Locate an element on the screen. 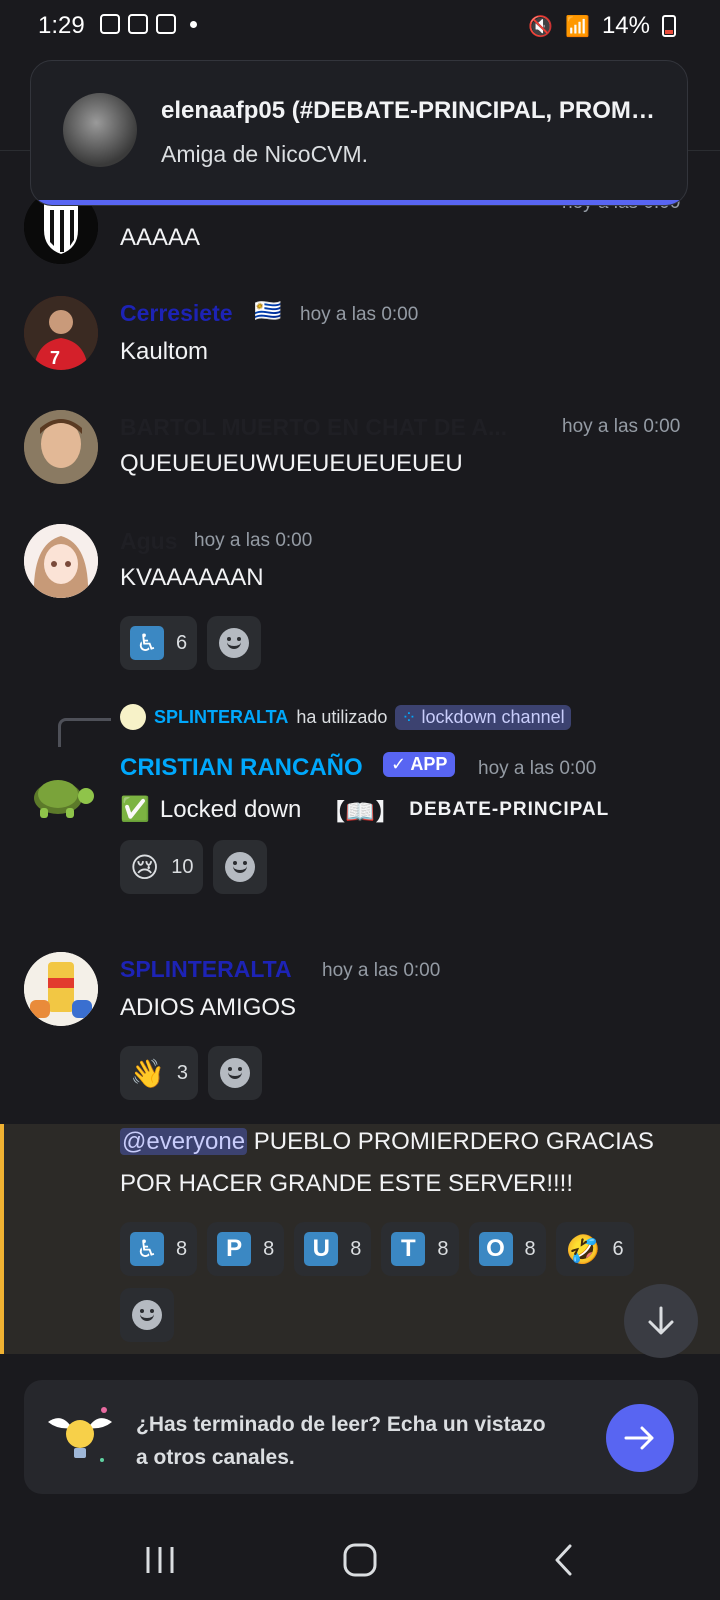 The height and width of the screenshot is (1600, 720). message-text: POR HACER GRANDE ESTE SERVER!!!! is located at coordinates (346, 1183).